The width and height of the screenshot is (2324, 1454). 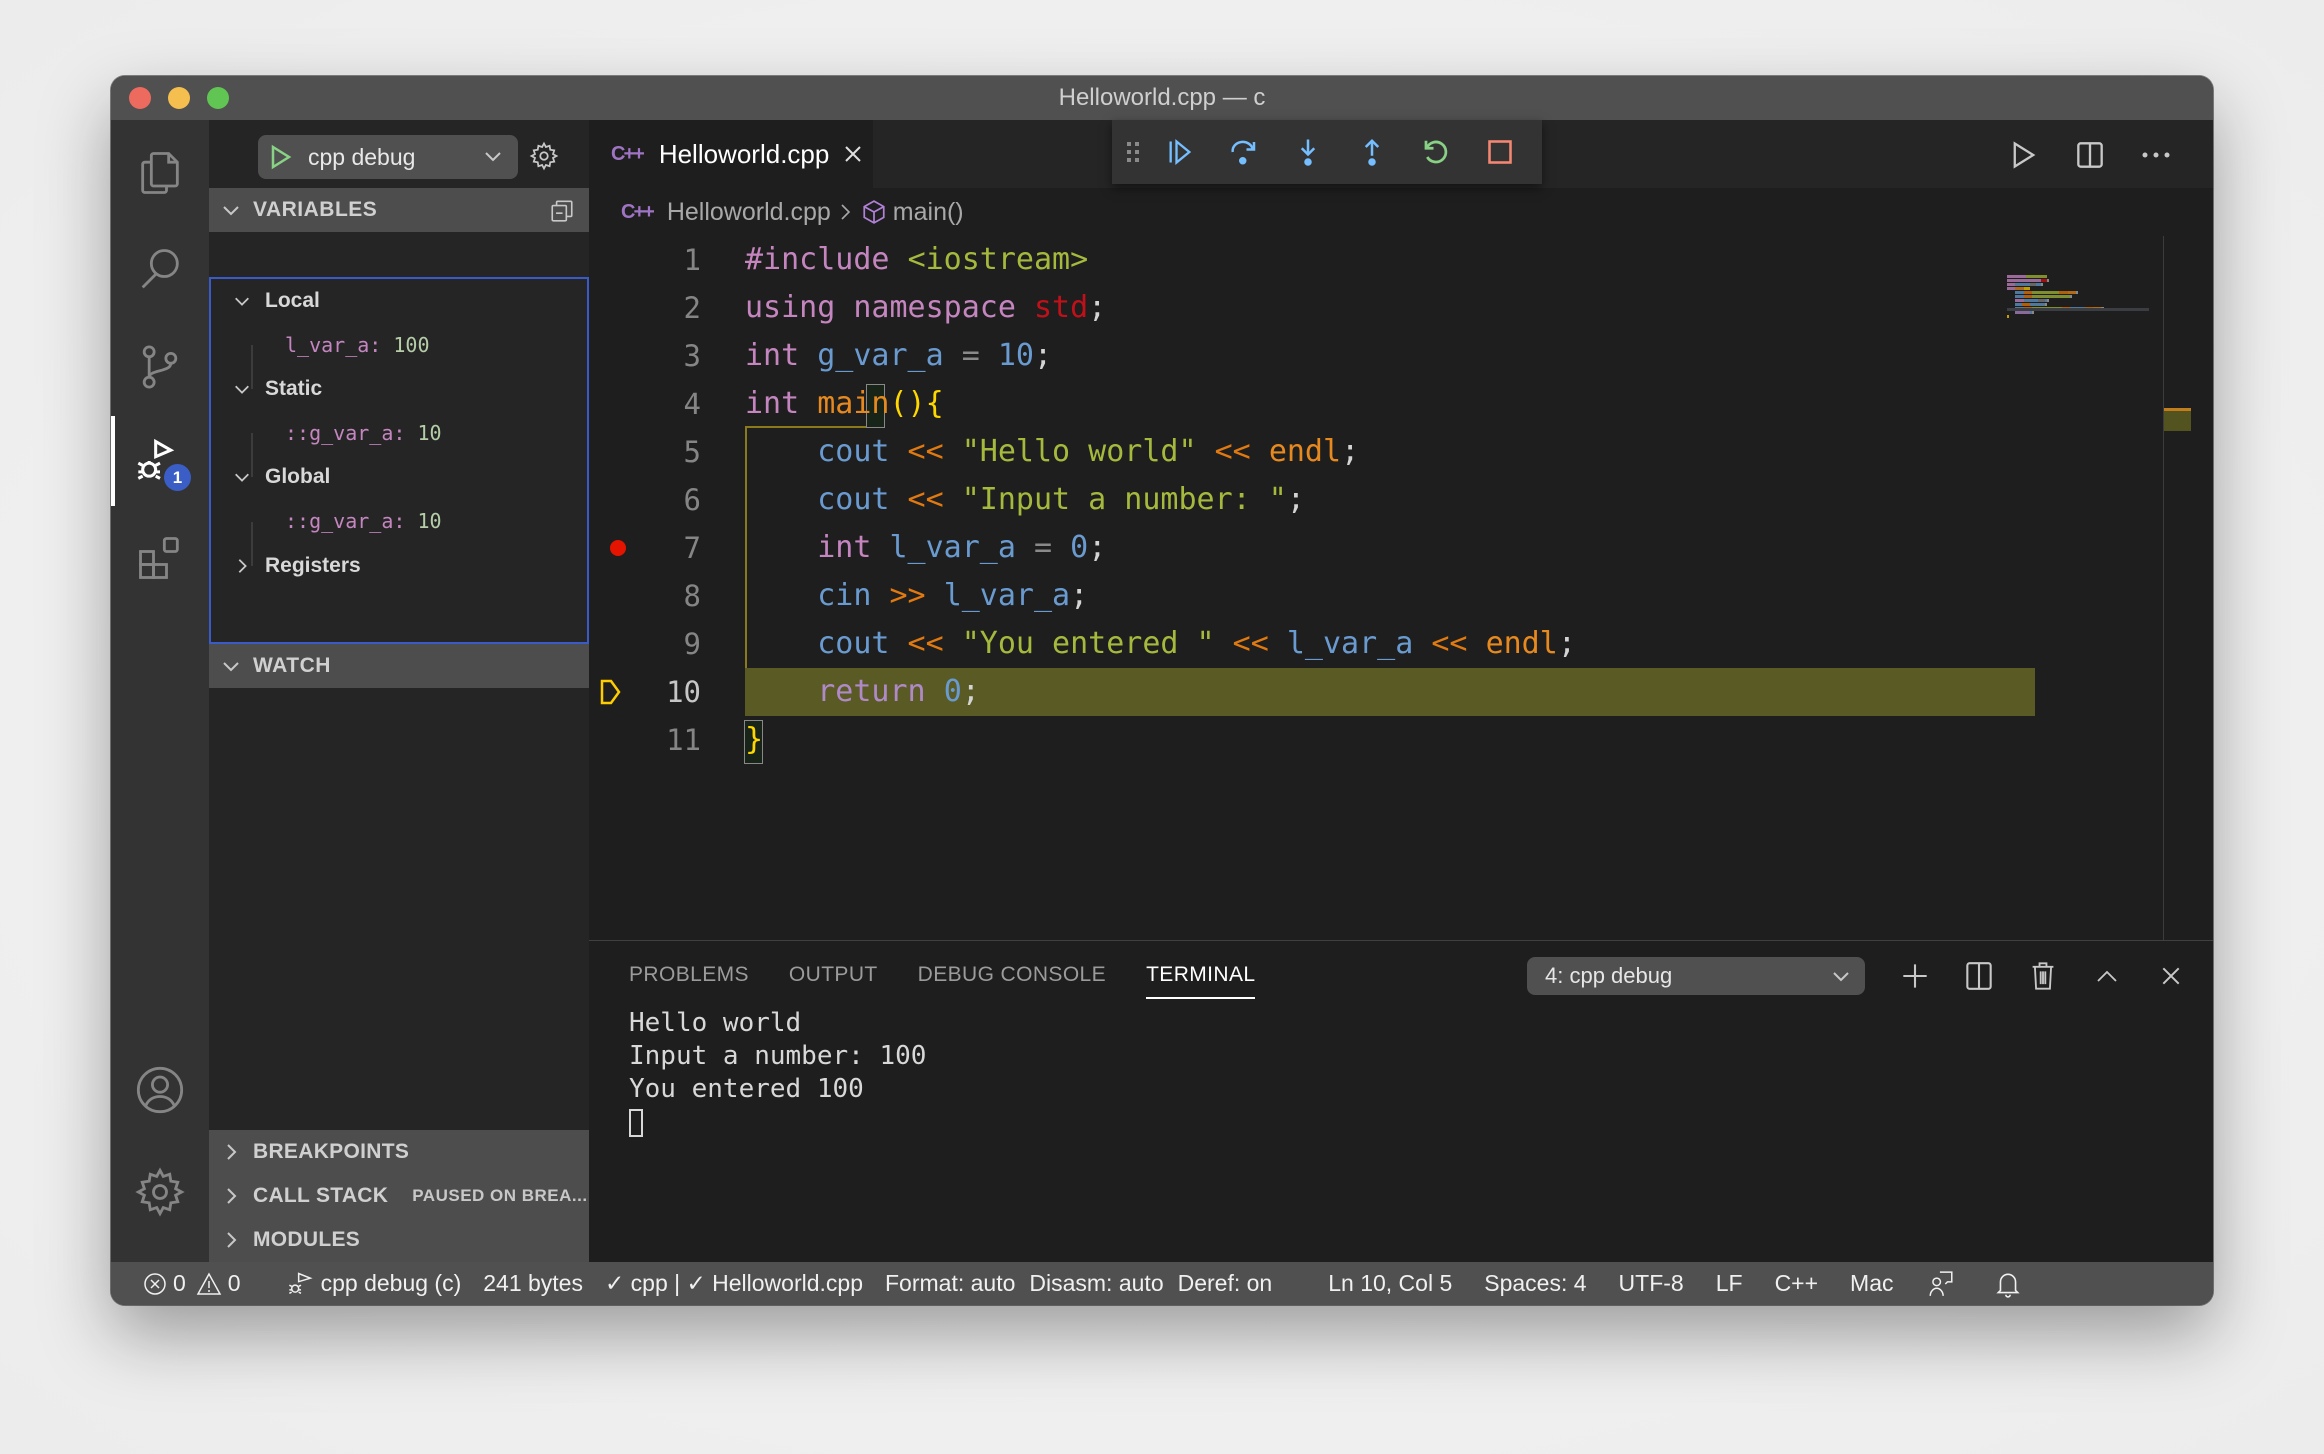 I want to click on line-number: 9, so click(x=645, y=644).